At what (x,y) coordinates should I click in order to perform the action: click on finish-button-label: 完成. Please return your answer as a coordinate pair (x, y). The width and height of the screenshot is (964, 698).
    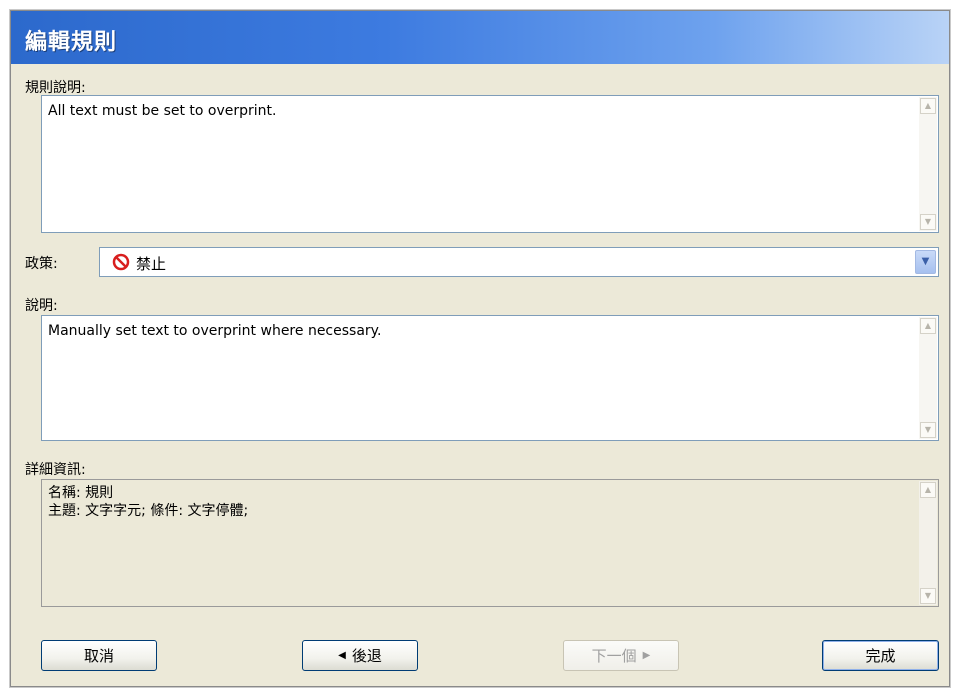
    Looking at the image, I should click on (880, 656).